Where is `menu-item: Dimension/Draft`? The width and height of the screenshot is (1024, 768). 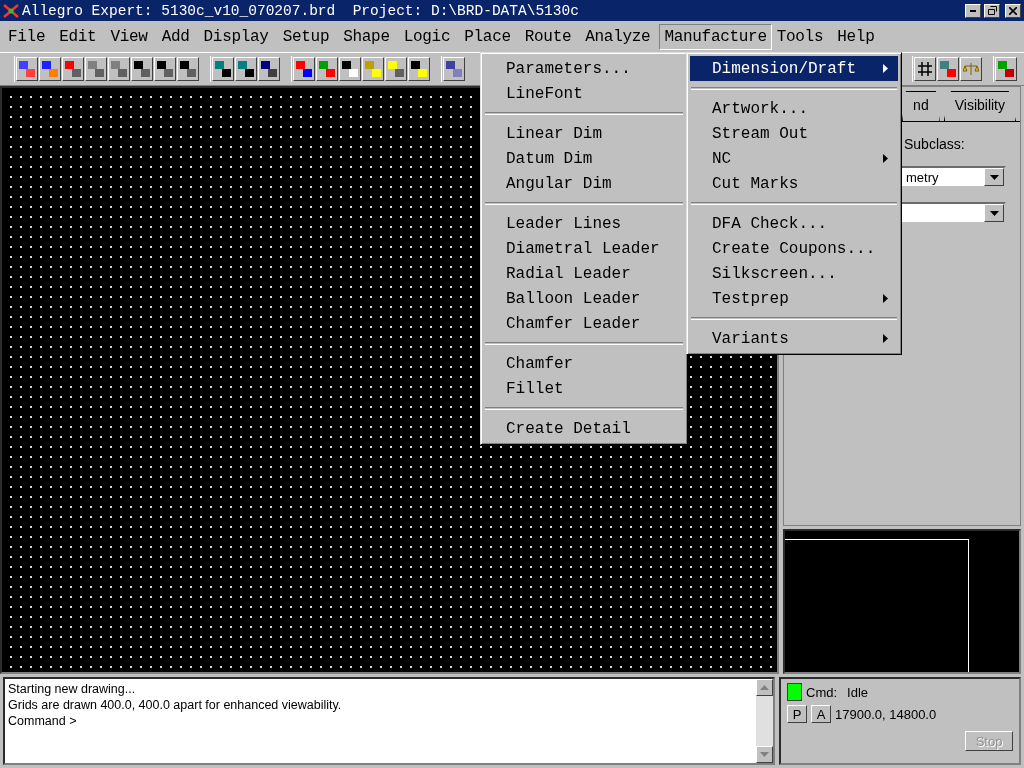 menu-item: Dimension/Draft is located at coordinates (794, 68).